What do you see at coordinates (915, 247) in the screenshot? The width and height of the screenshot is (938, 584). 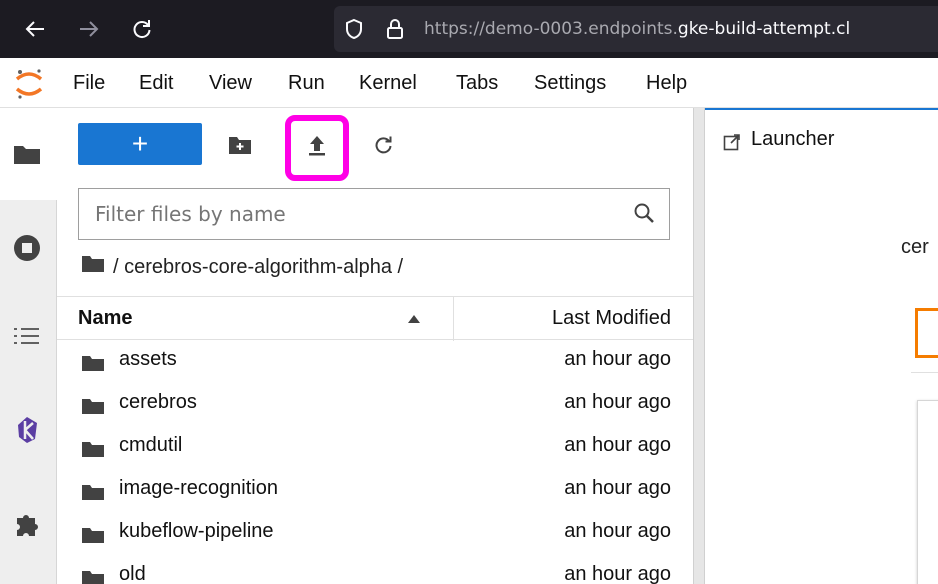 I see `launcher-section-heading: cer` at bounding box center [915, 247].